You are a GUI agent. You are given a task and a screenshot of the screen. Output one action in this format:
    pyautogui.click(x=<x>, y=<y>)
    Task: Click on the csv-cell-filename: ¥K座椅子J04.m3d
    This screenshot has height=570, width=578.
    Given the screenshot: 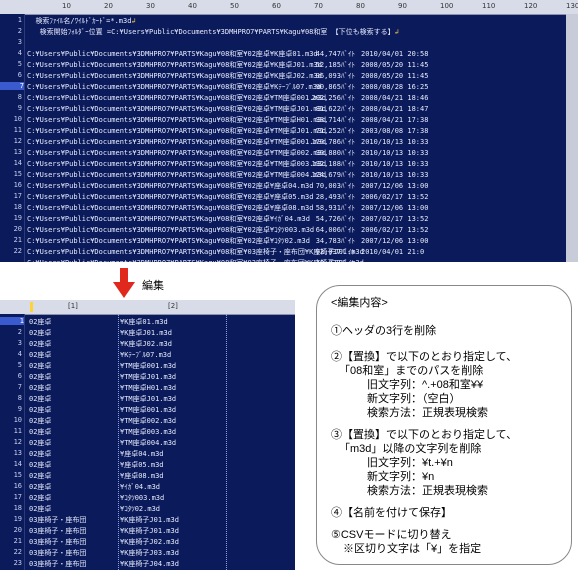 What is the action you would take?
    pyautogui.click(x=149, y=564)
    